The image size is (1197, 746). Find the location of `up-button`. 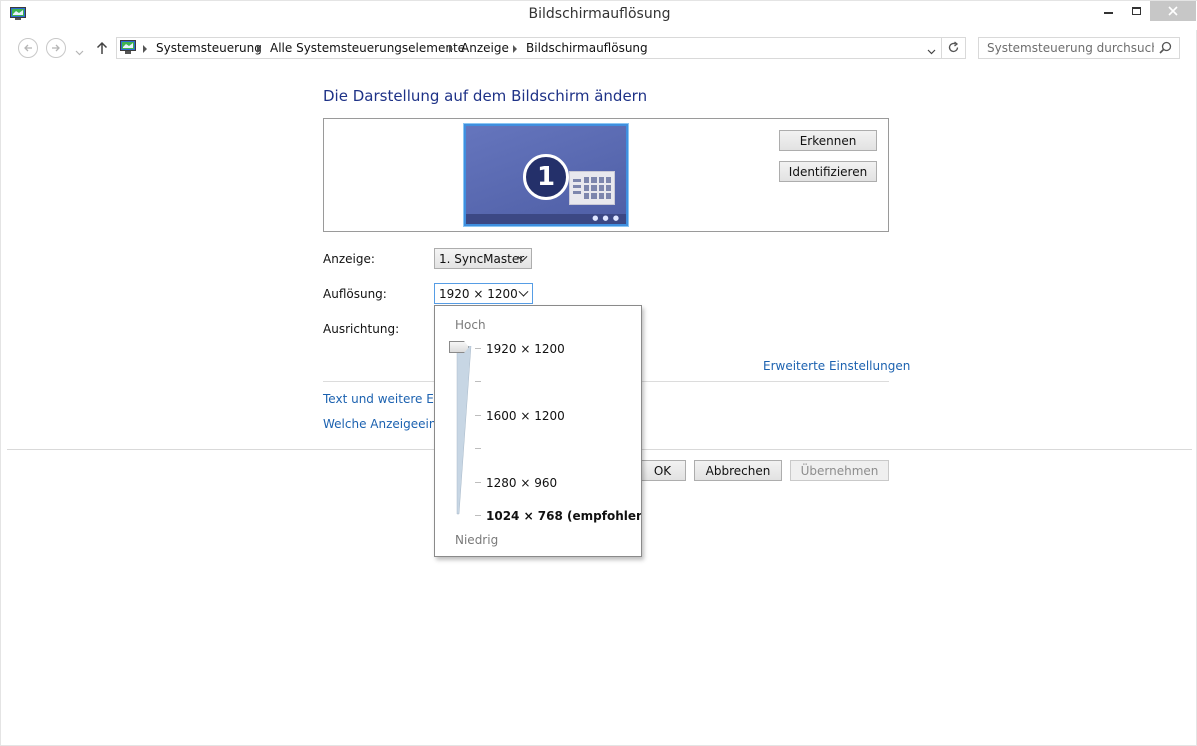

up-button is located at coordinates (102, 49).